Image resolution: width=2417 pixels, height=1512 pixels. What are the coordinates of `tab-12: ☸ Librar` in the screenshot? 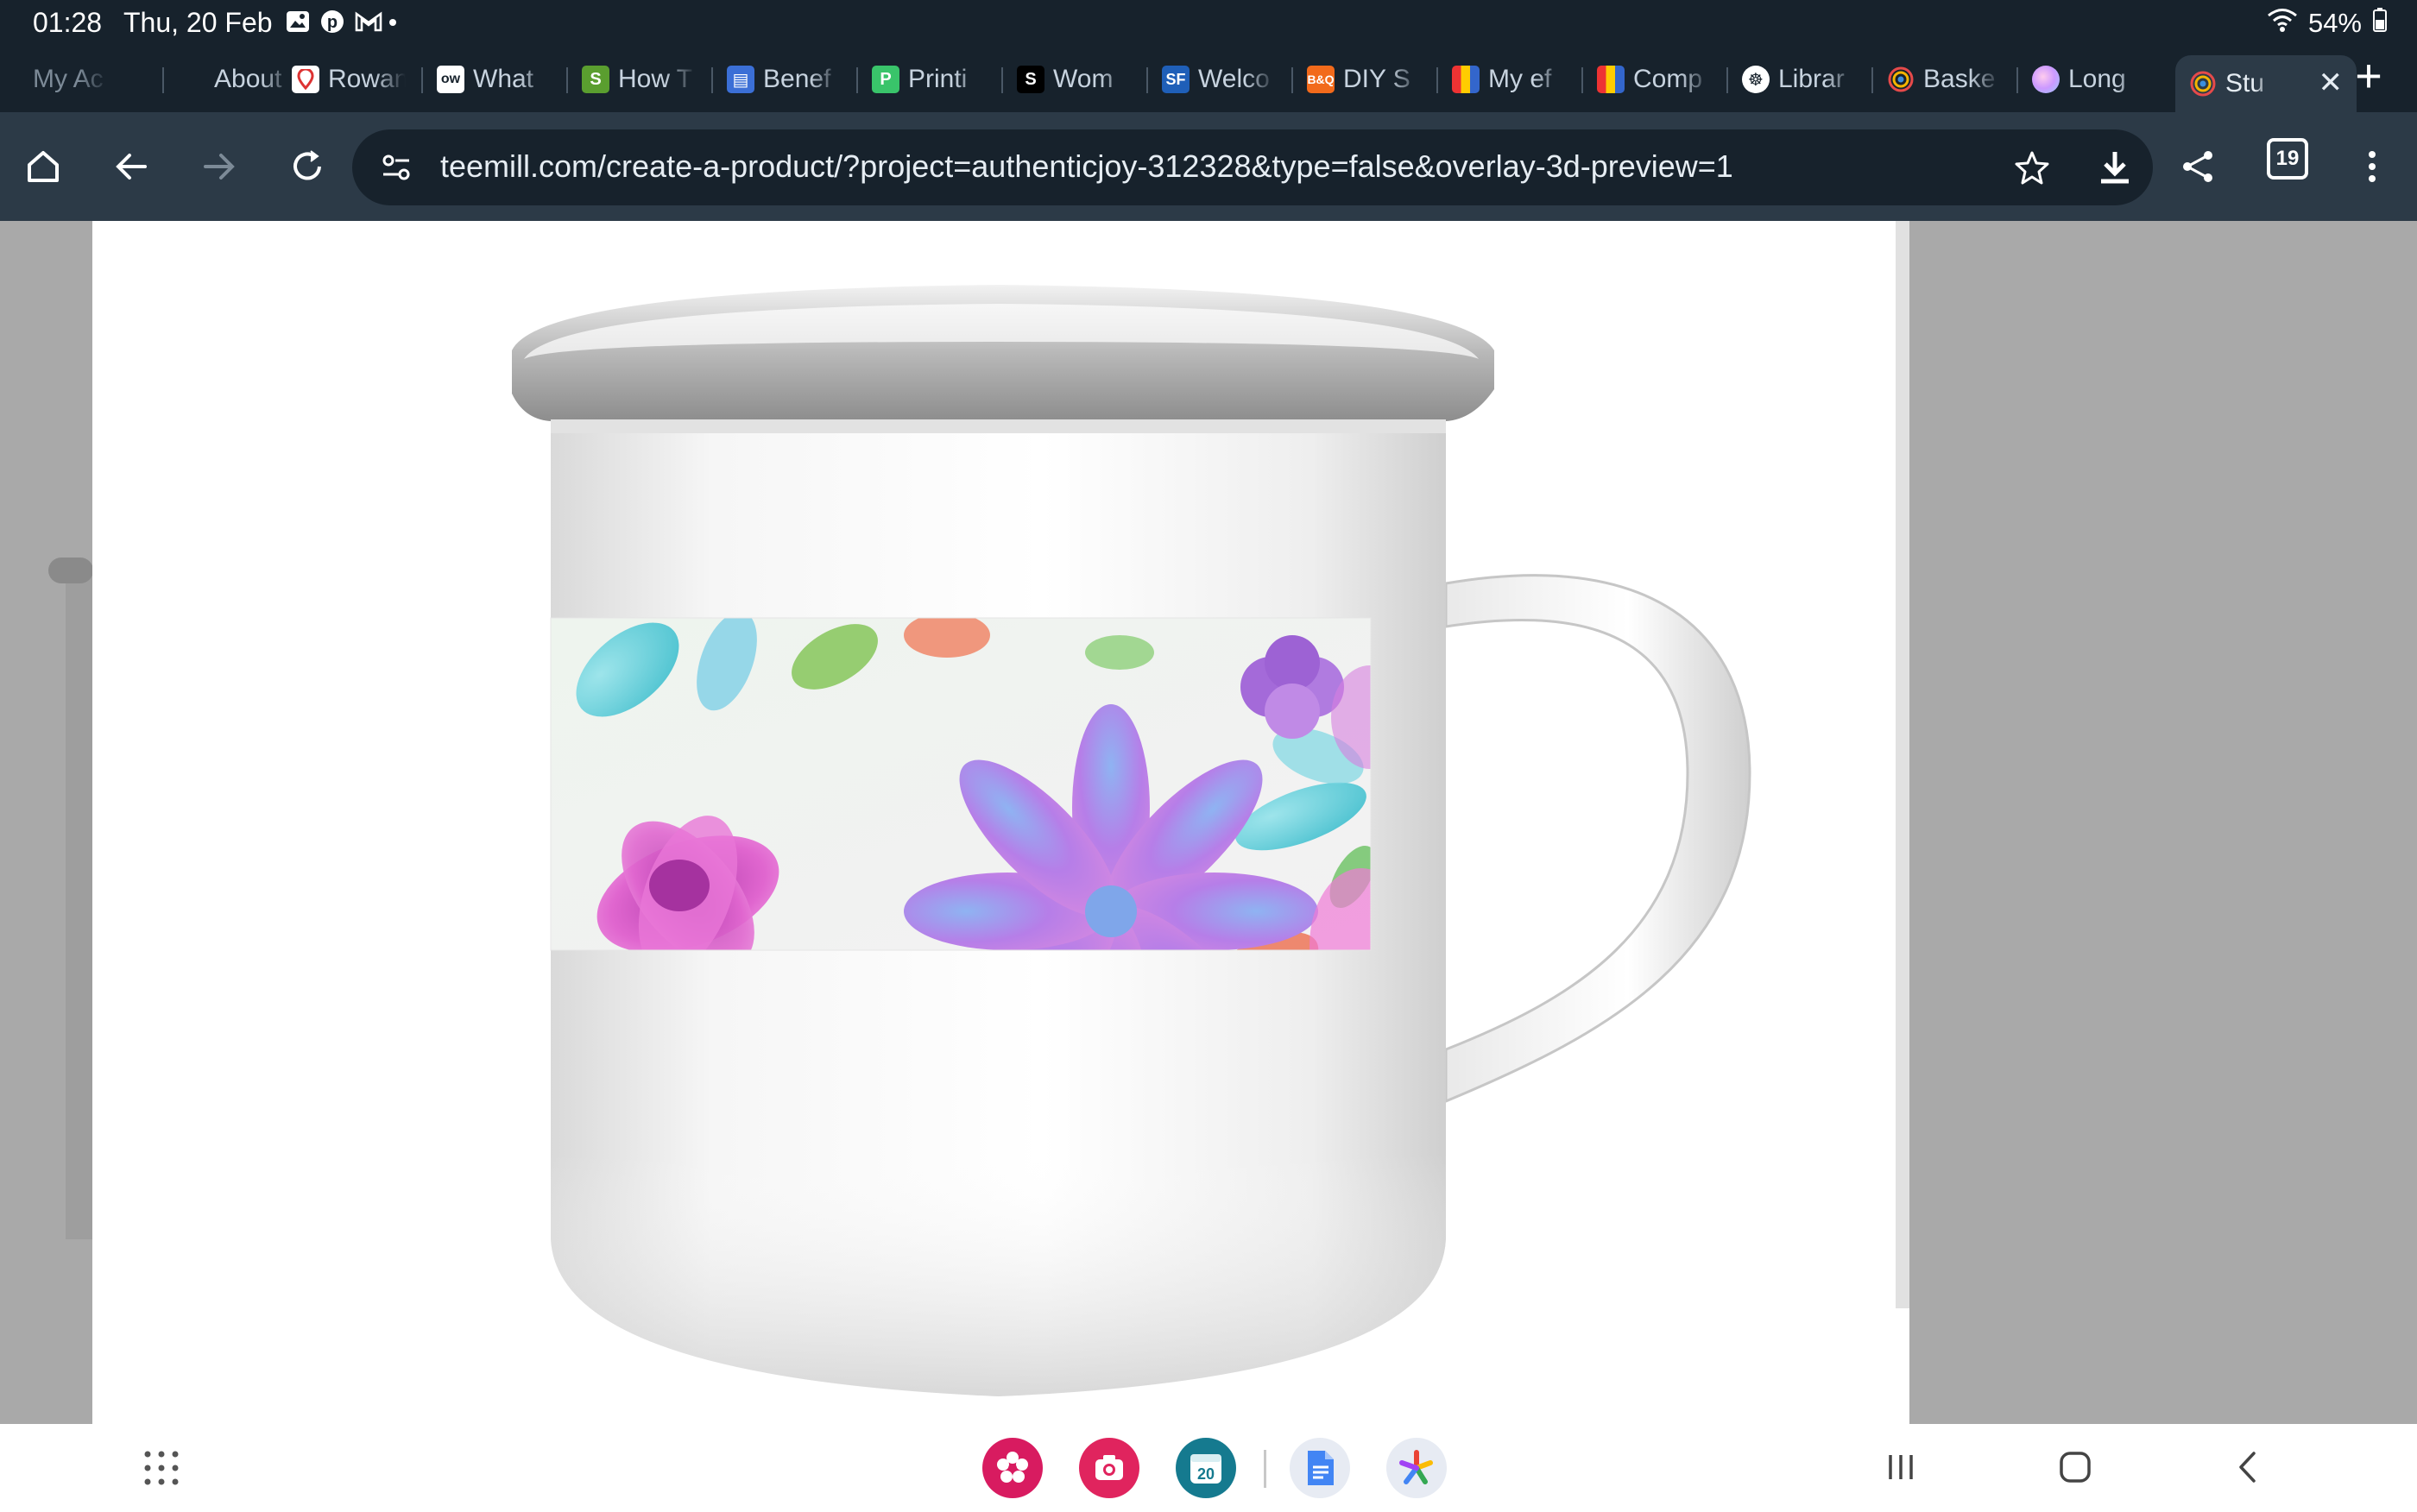 It's located at (1800, 79).